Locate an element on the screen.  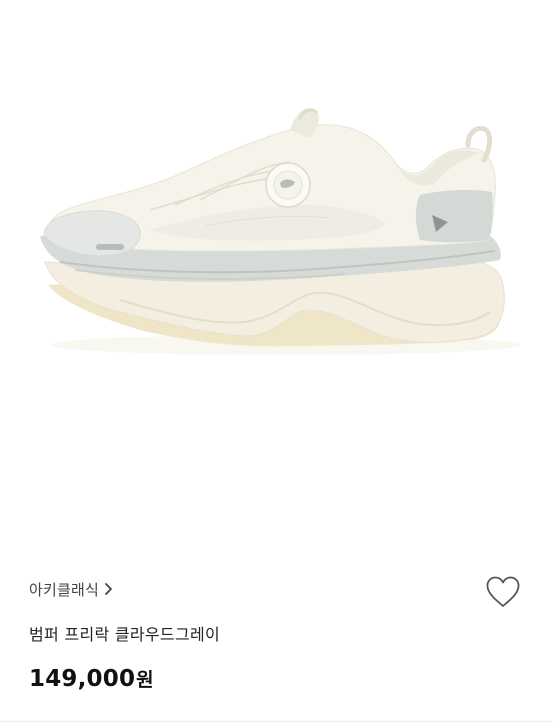
product-name: 범퍼 프리락 클라우드그레이 is located at coordinates (125, 634).